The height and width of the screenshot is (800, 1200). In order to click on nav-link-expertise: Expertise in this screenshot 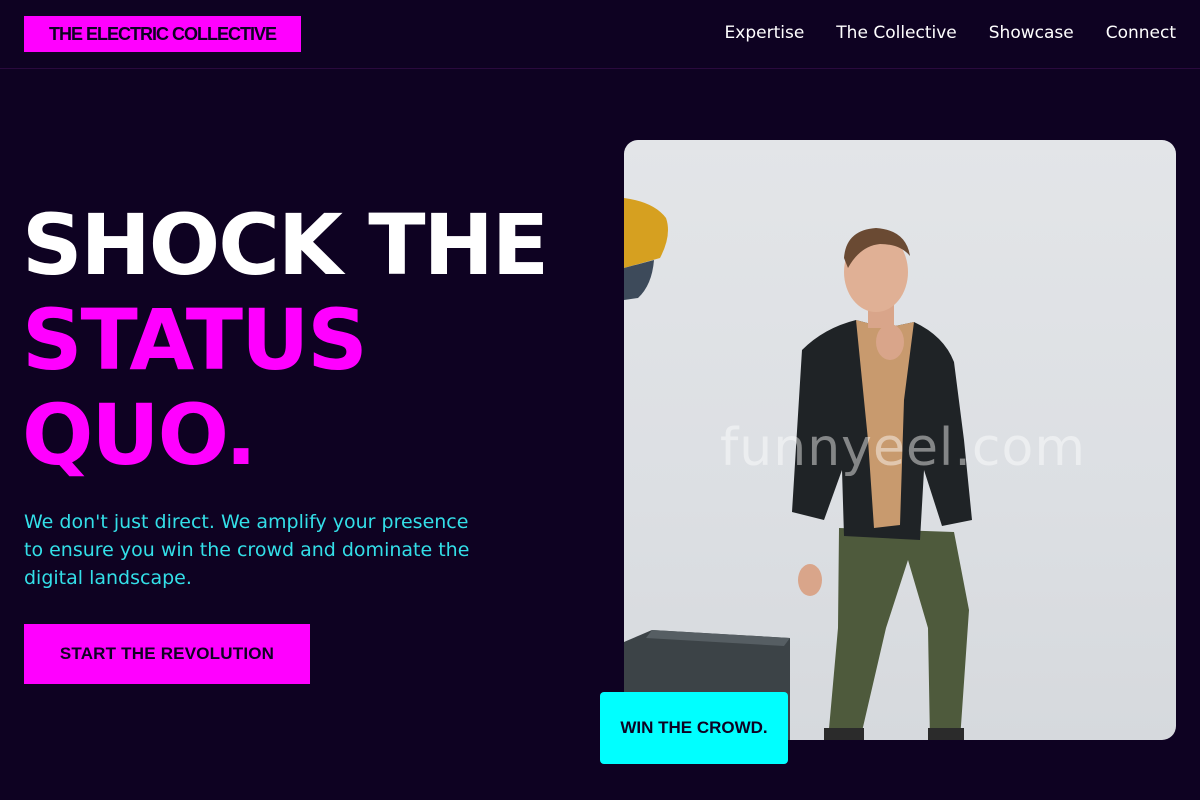, I will do `click(765, 33)`.